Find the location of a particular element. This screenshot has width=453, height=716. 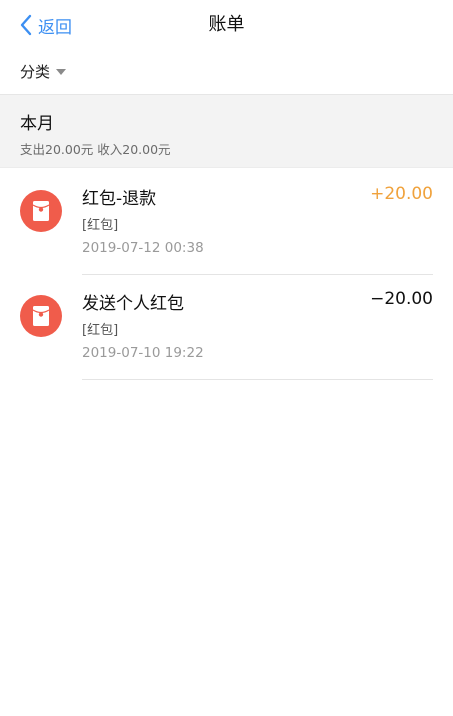

category-filter-label: 分类 is located at coordinates (35, 71).